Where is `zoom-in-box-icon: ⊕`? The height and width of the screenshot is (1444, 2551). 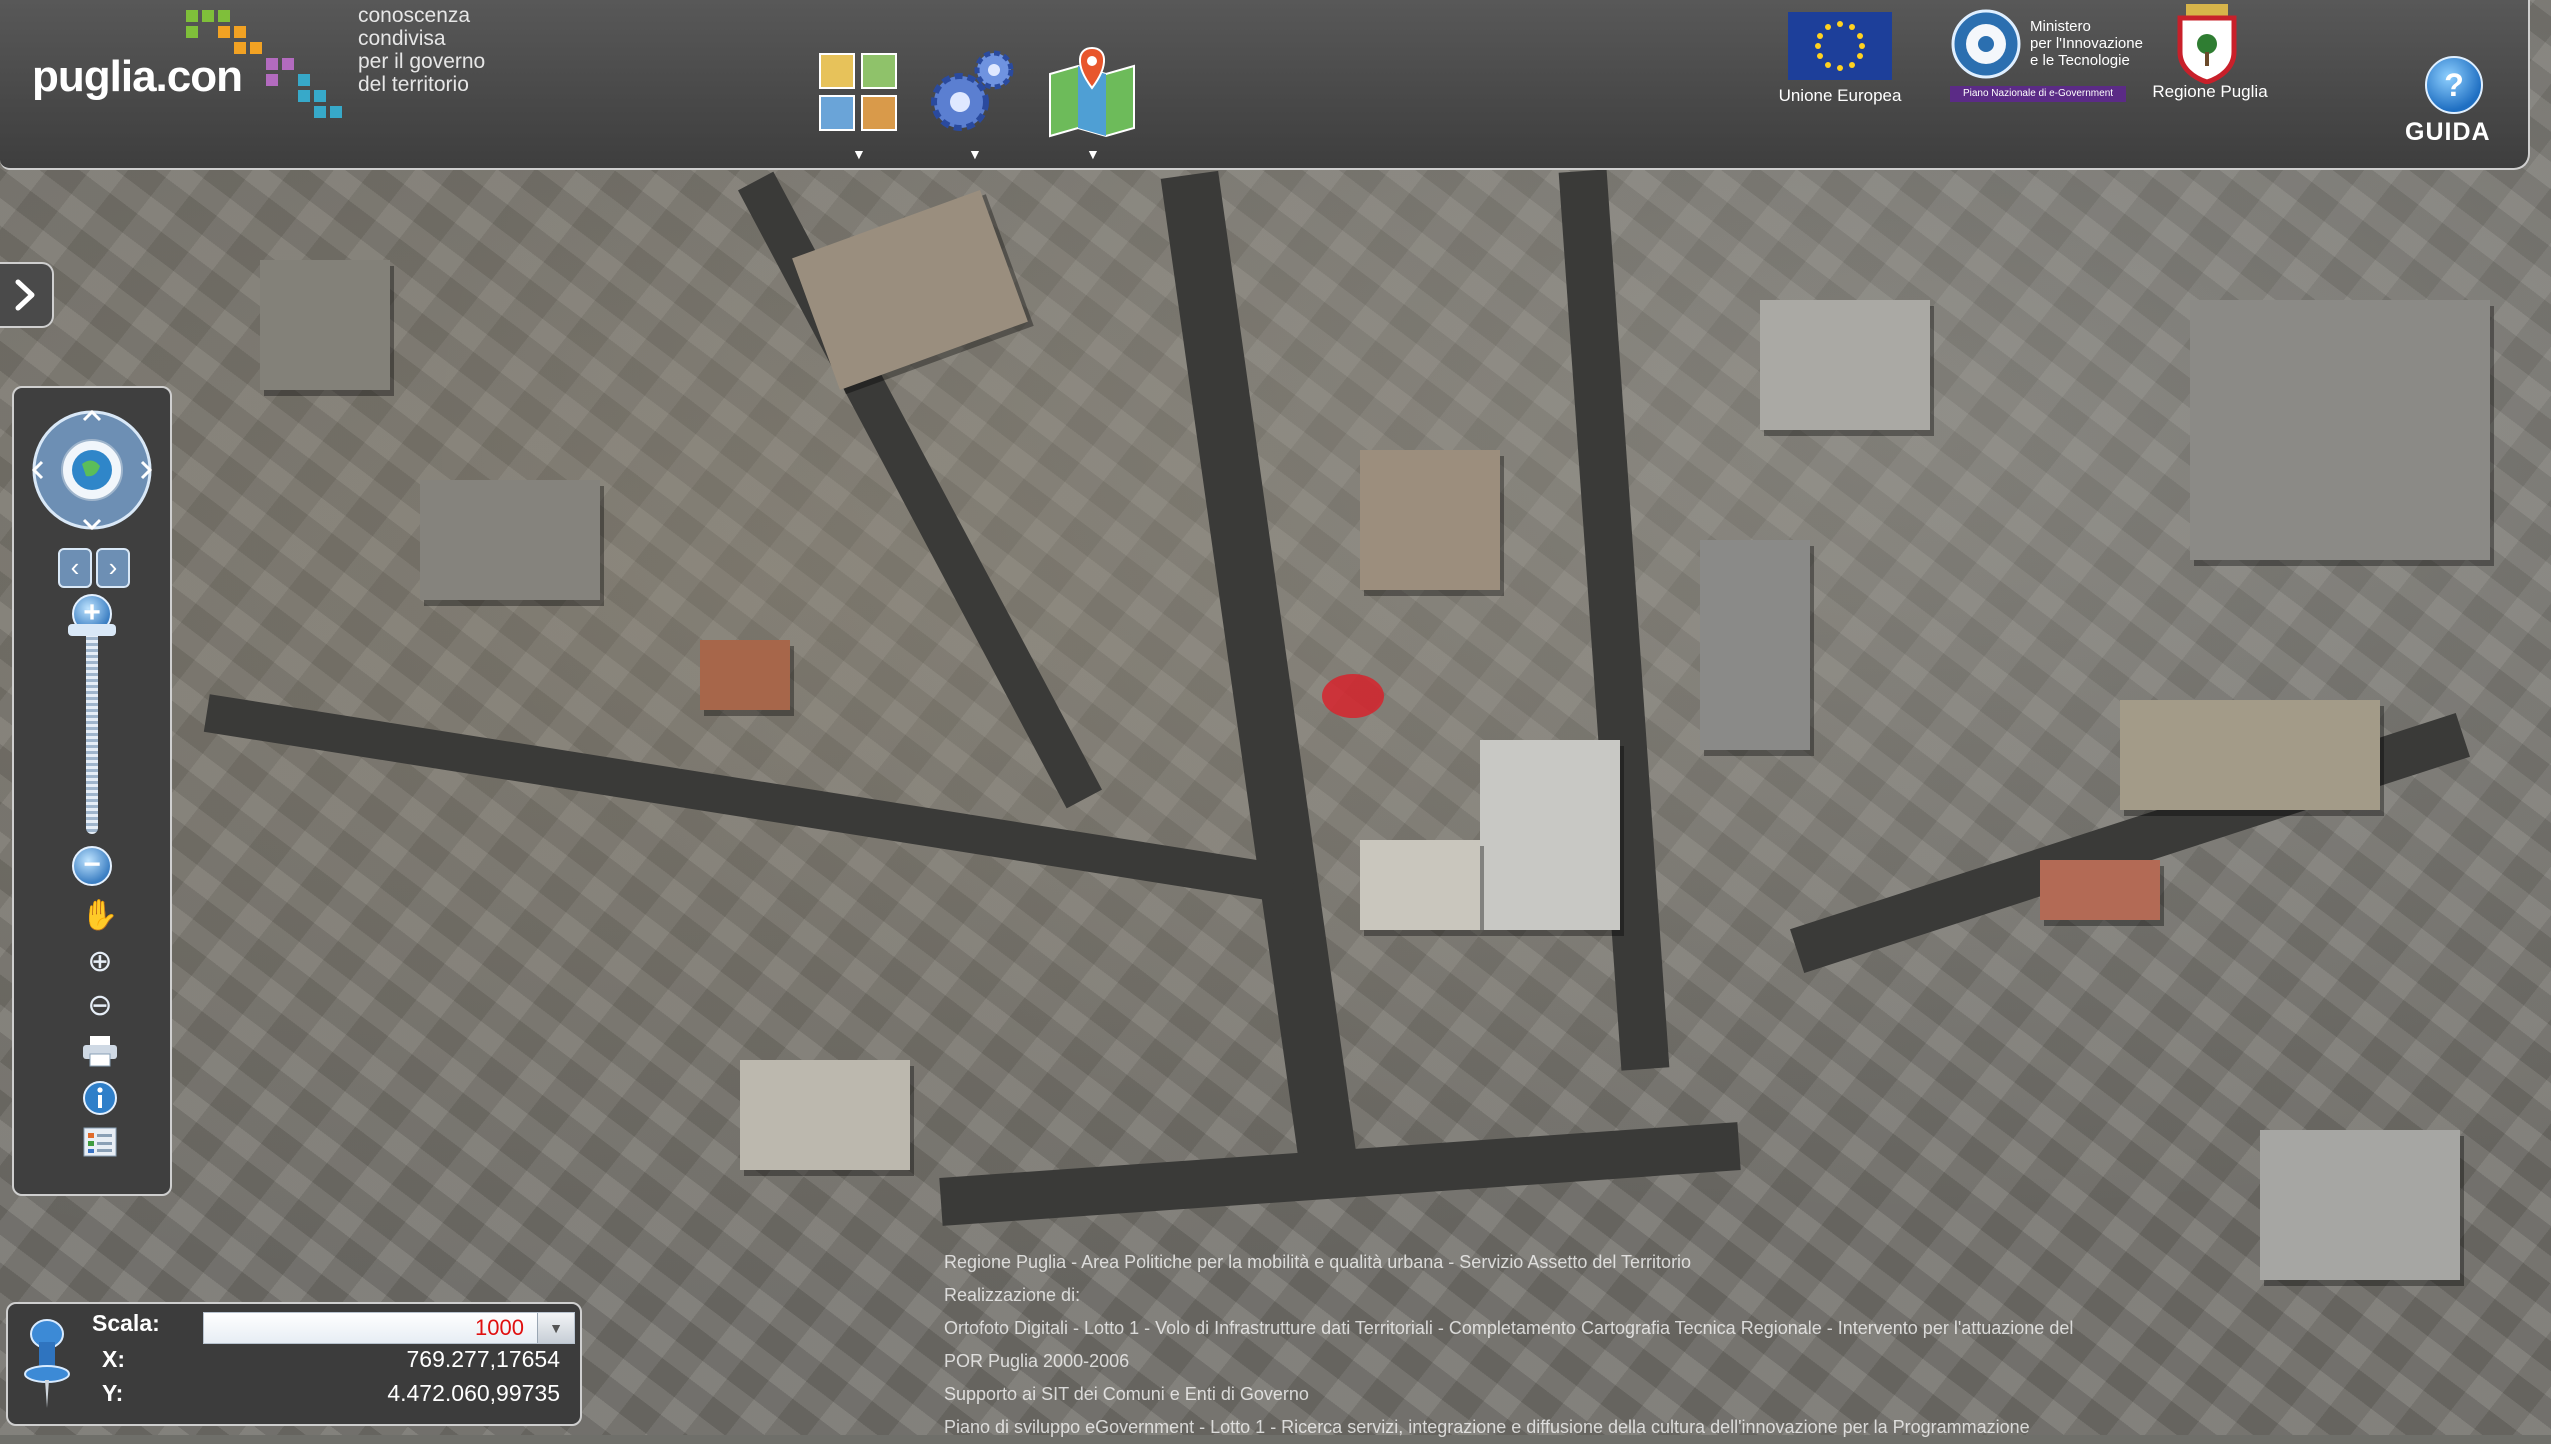 zoom-in-box-icon: ⊕ is located at coordinates (100, 962).